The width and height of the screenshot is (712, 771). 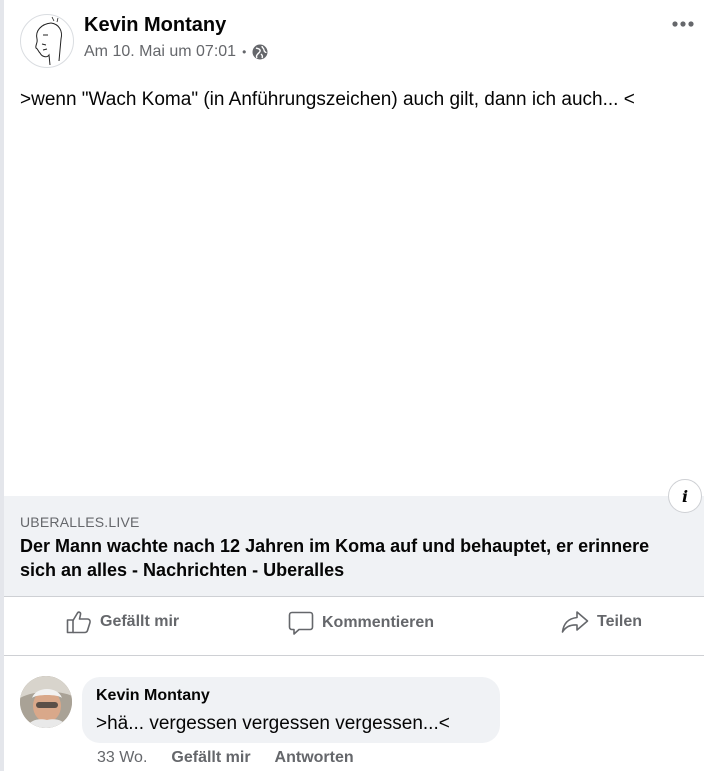 I want to click on thumbs-up-icon, so click(x=78, y=622).